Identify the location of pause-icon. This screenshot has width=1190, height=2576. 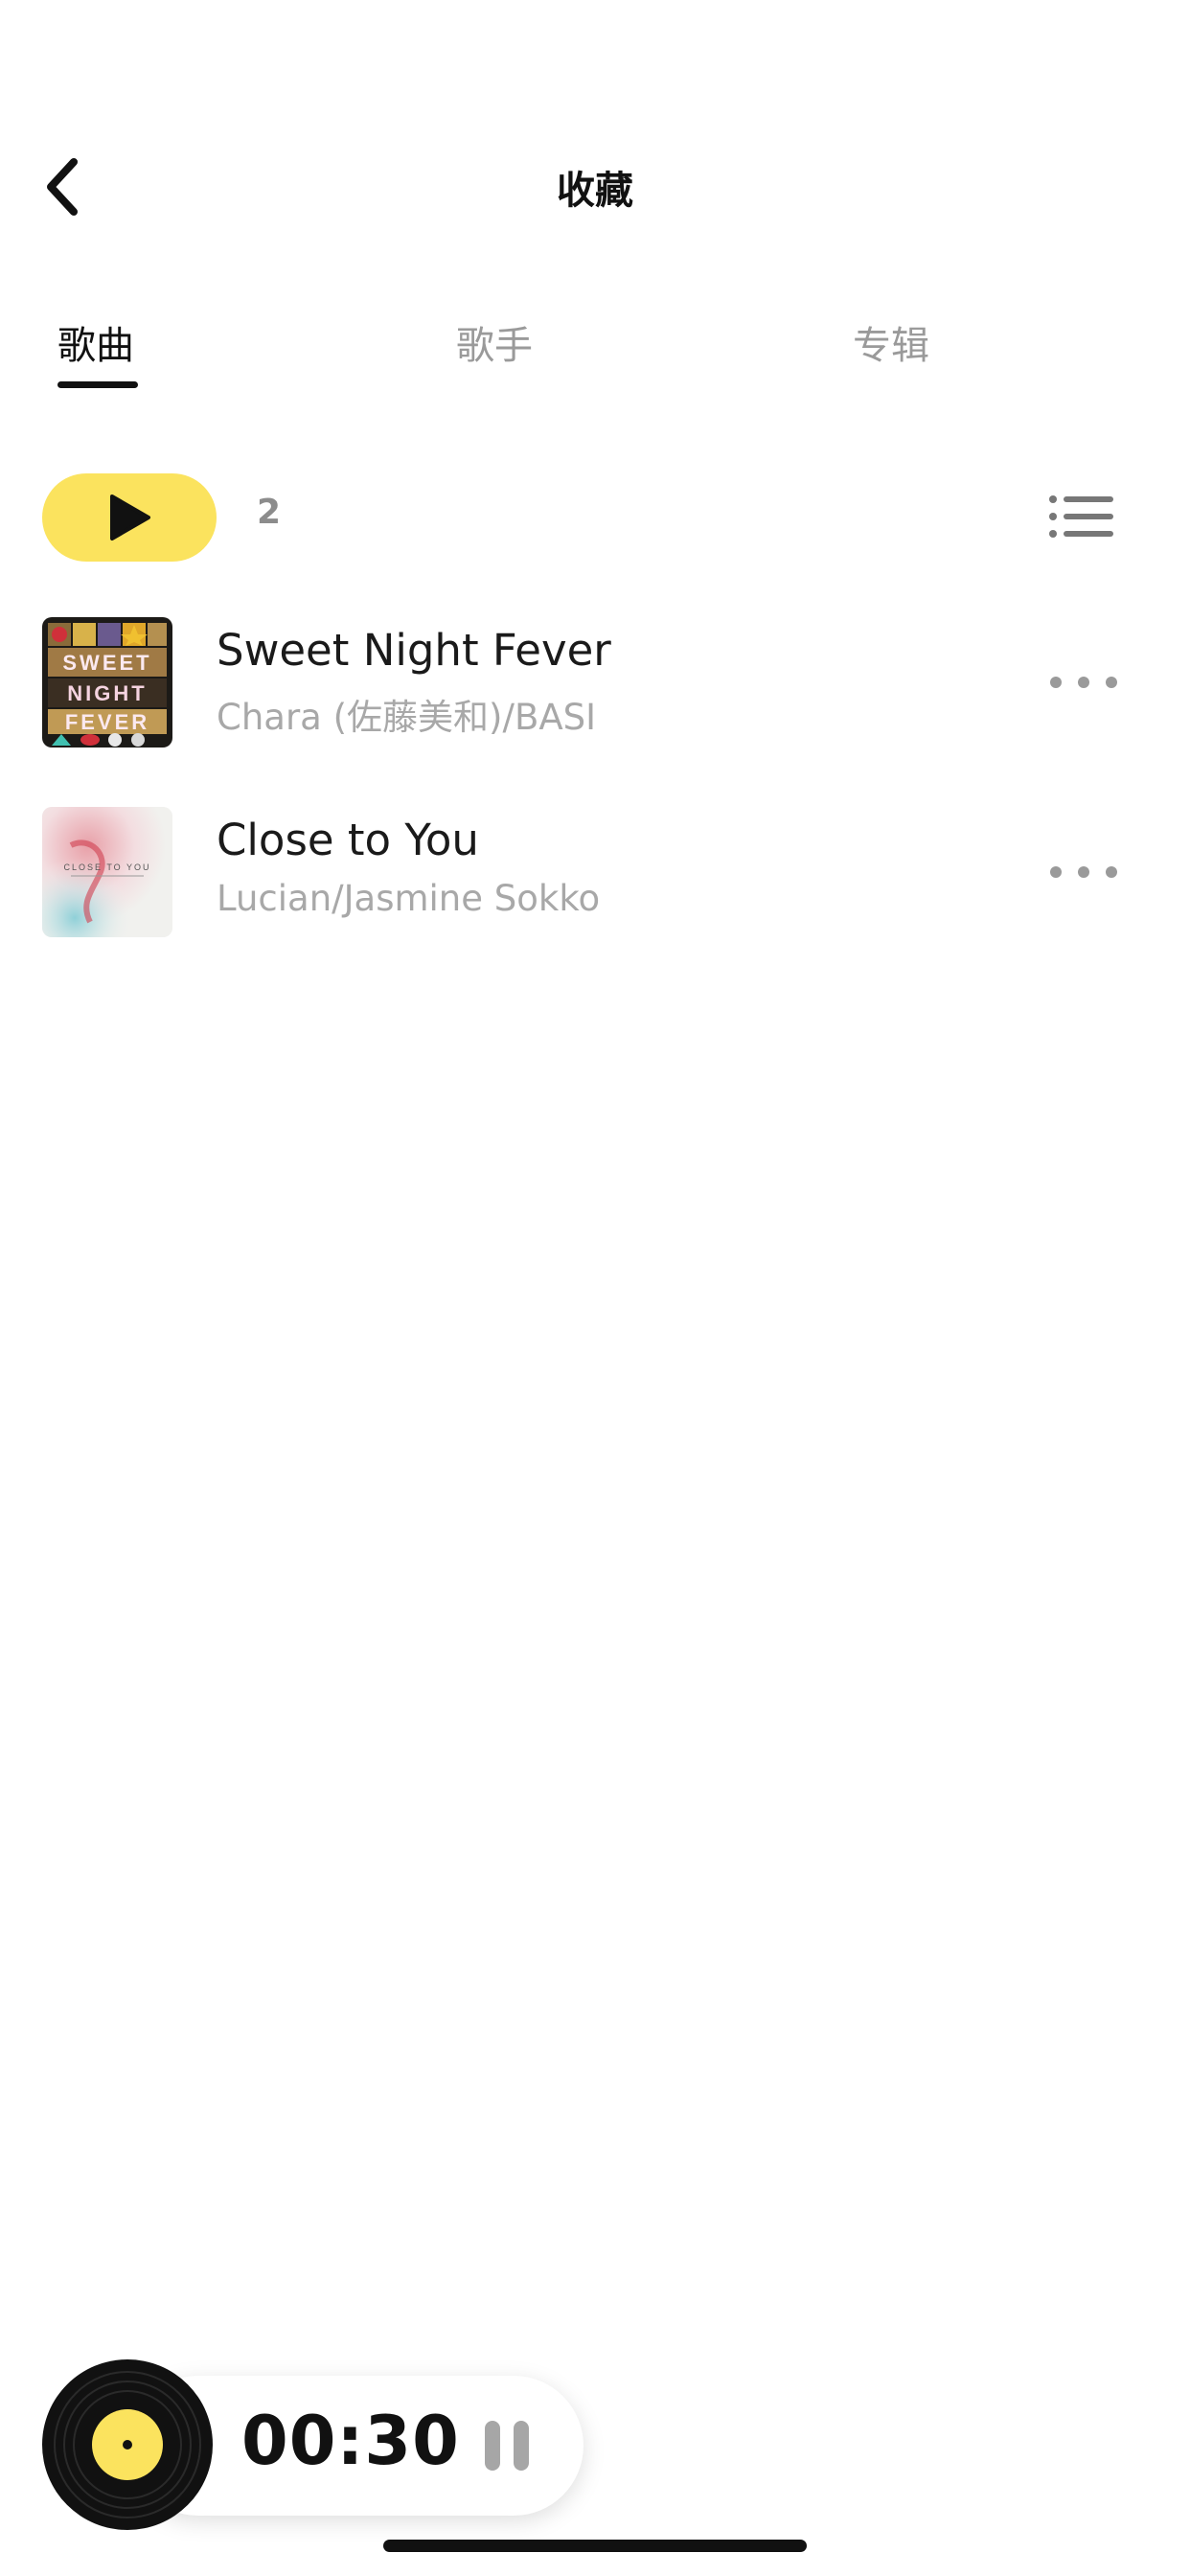
(507, 2446).